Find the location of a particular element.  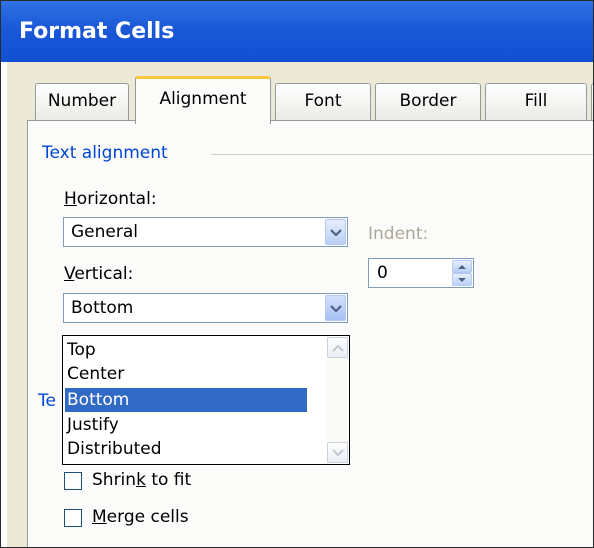

indent-down-button is located at coordinates (462, 279).